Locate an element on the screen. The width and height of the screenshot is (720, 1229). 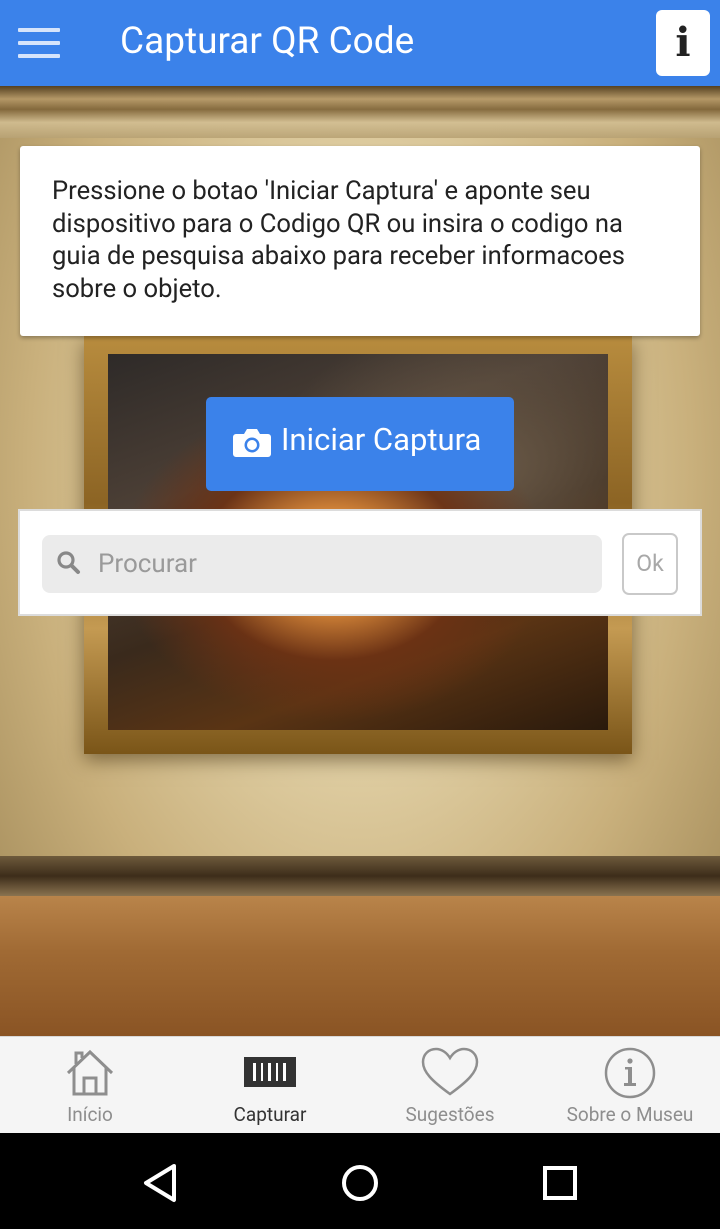
nav-item-sobre-o-museu: Sobre o Museu is located at coordinates (630, 1085).